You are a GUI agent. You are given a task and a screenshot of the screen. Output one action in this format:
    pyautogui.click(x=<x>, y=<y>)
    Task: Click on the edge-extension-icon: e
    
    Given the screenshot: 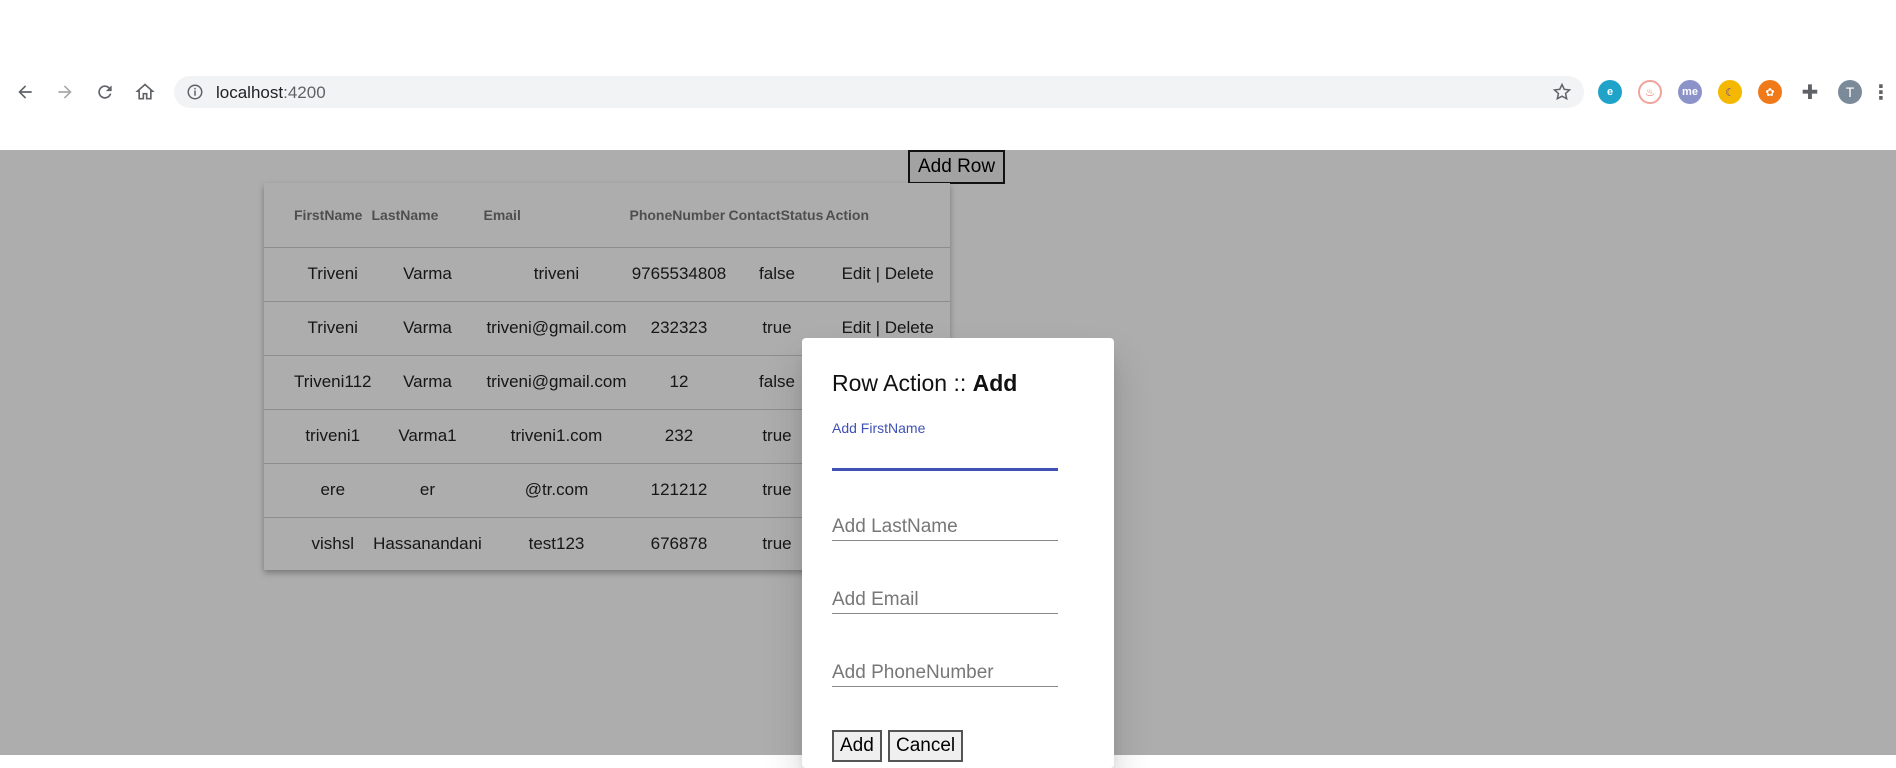 What is the action you would take?
    pyautogui.click(x=1610, y=92)
    